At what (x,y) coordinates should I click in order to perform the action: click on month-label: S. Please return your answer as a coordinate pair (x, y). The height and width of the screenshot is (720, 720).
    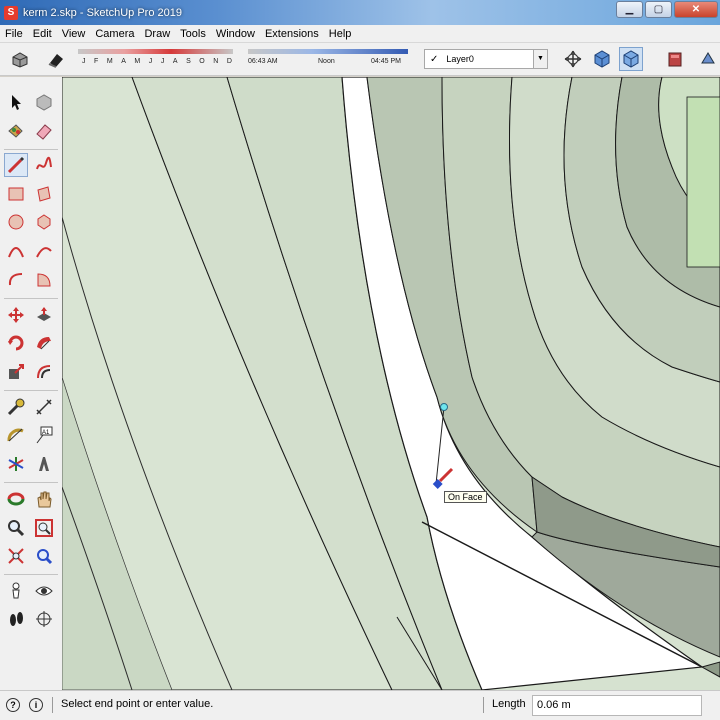
    Looking at the image, I should click on (188, 61).